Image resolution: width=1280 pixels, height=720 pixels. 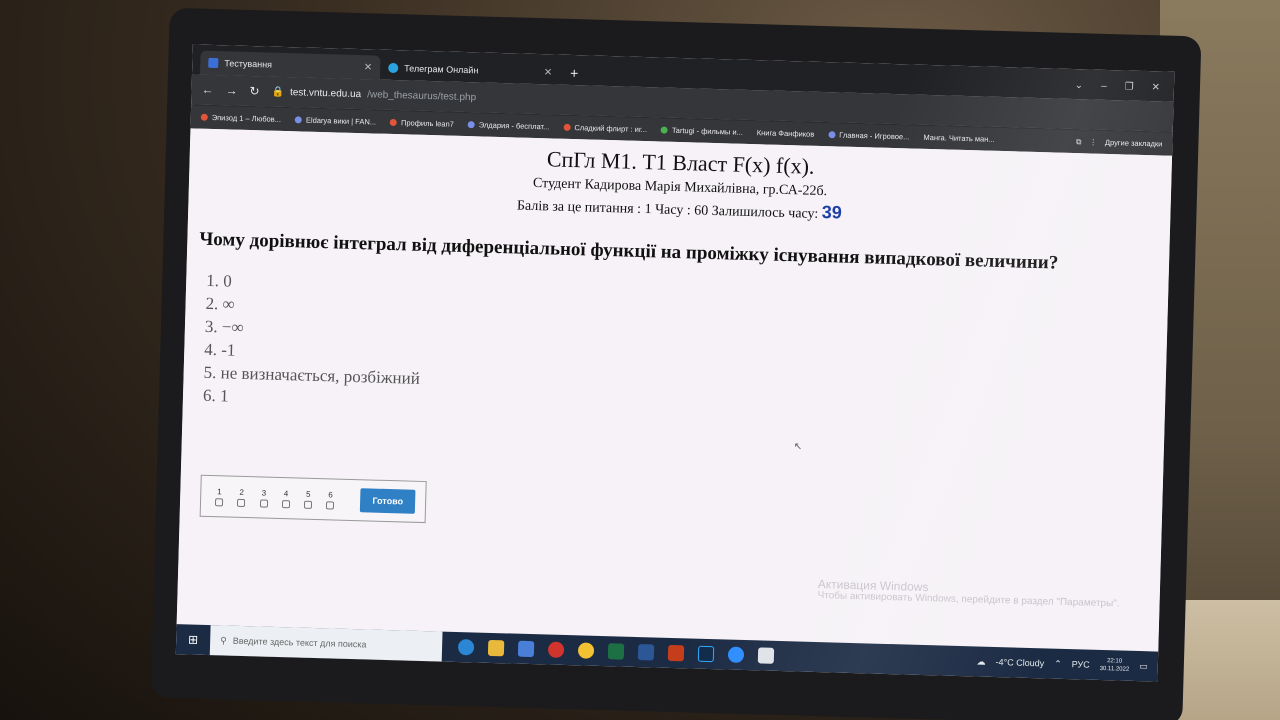 I want to click on chrome-icon, so click(x=586, y=650).